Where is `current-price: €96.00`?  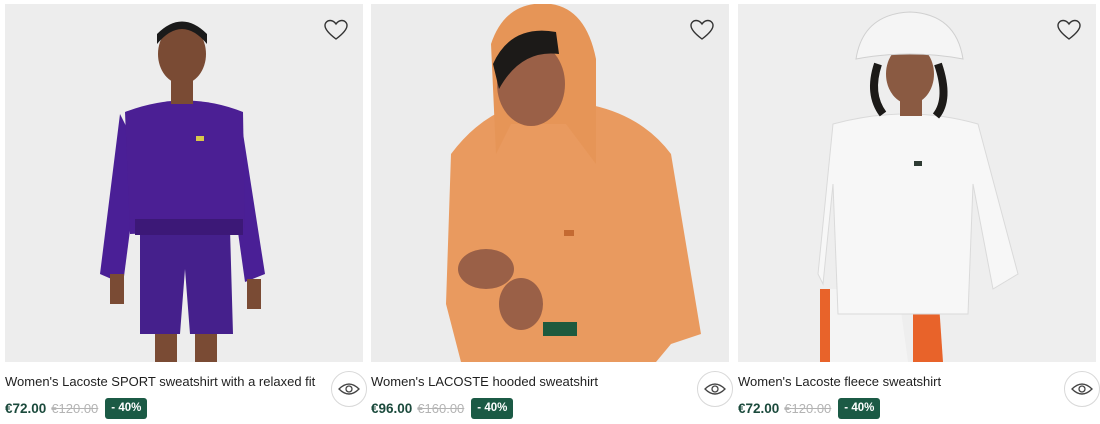 current-price: €96.00 is located at coordinates (392, 408).